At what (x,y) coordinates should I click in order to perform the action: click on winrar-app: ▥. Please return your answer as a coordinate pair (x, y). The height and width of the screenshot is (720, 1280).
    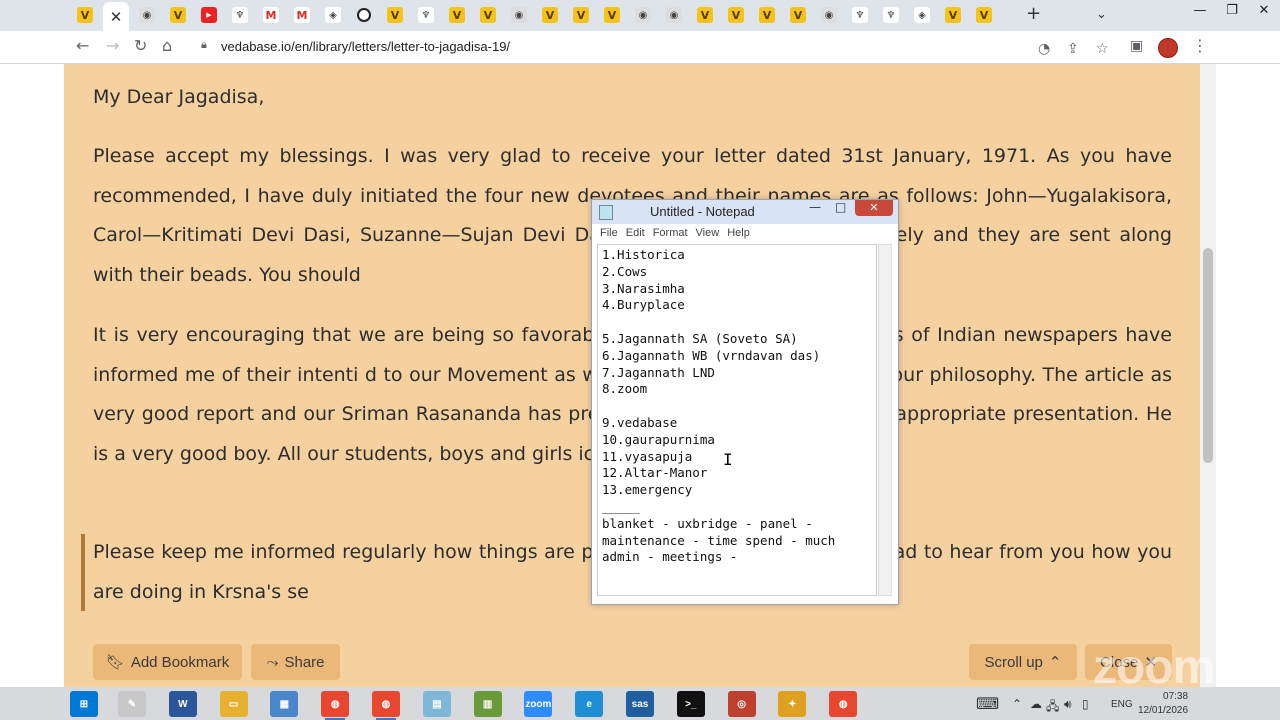
    Looking at the image, I should click on (487, 704).